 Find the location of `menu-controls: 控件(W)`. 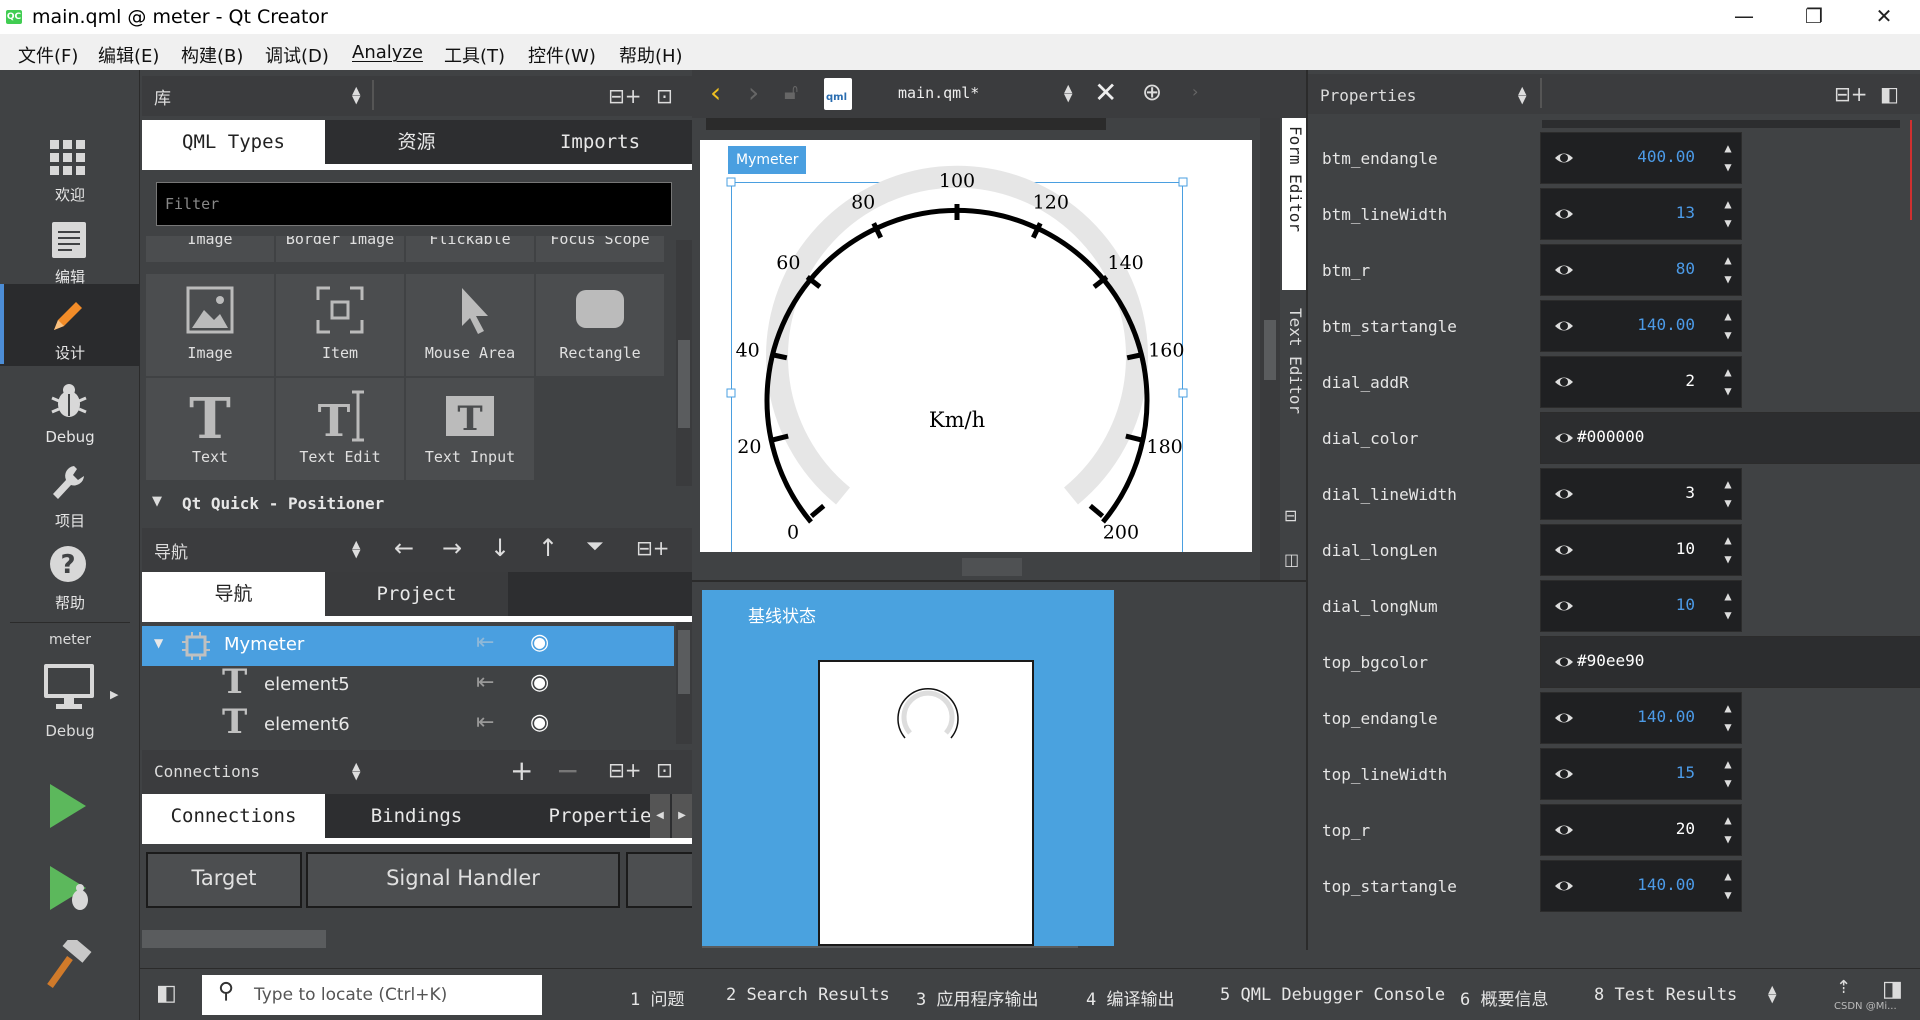

menu-controls: 控件(W) is located at coordinates (562, 55).